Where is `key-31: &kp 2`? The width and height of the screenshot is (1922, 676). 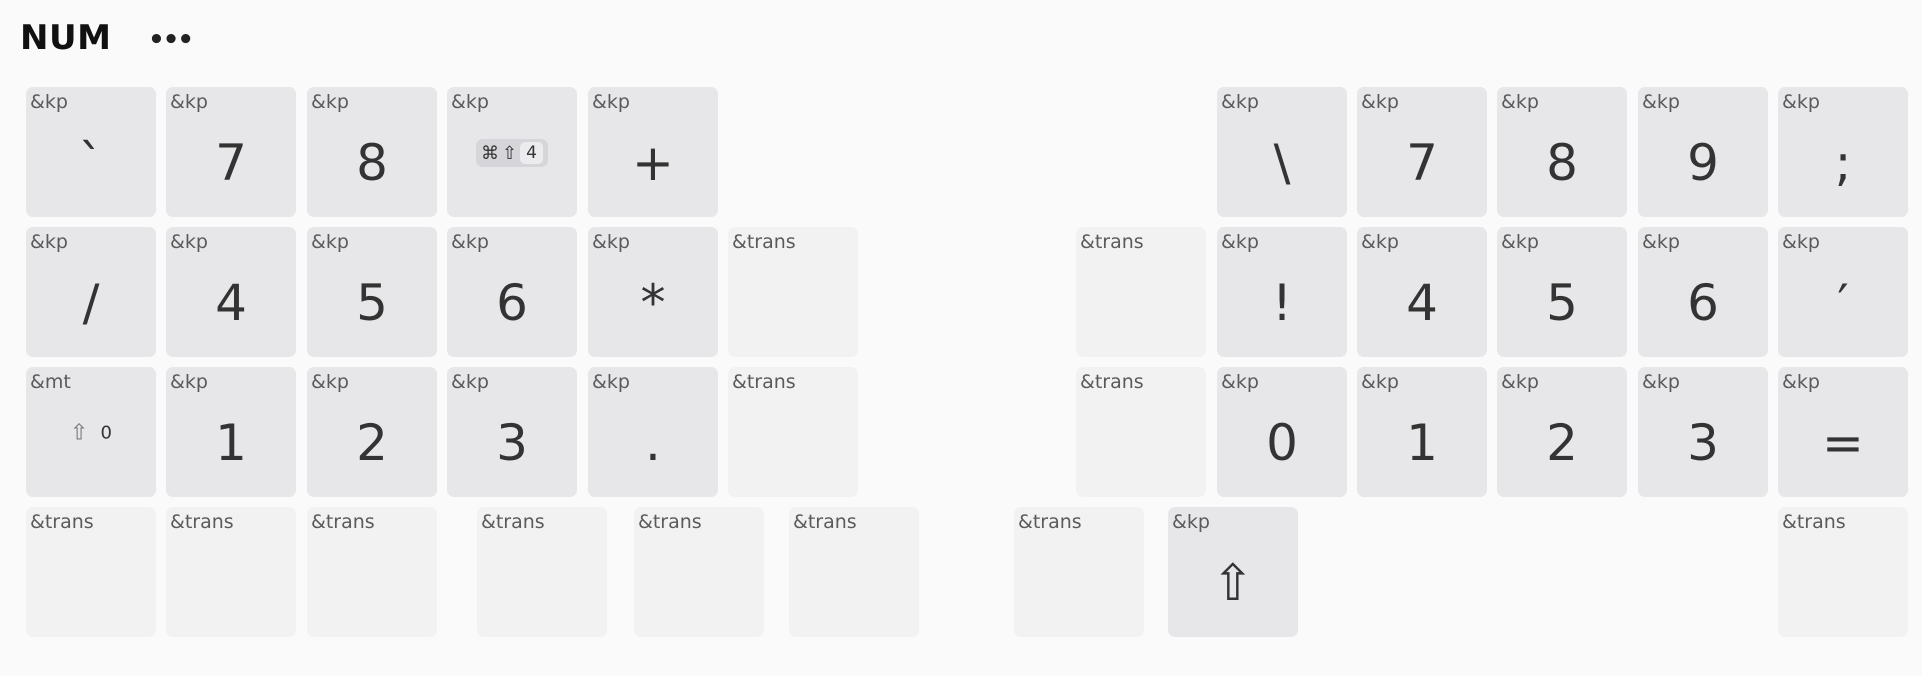 key-31: &kp 2 is located at coordinates (1562, 432).